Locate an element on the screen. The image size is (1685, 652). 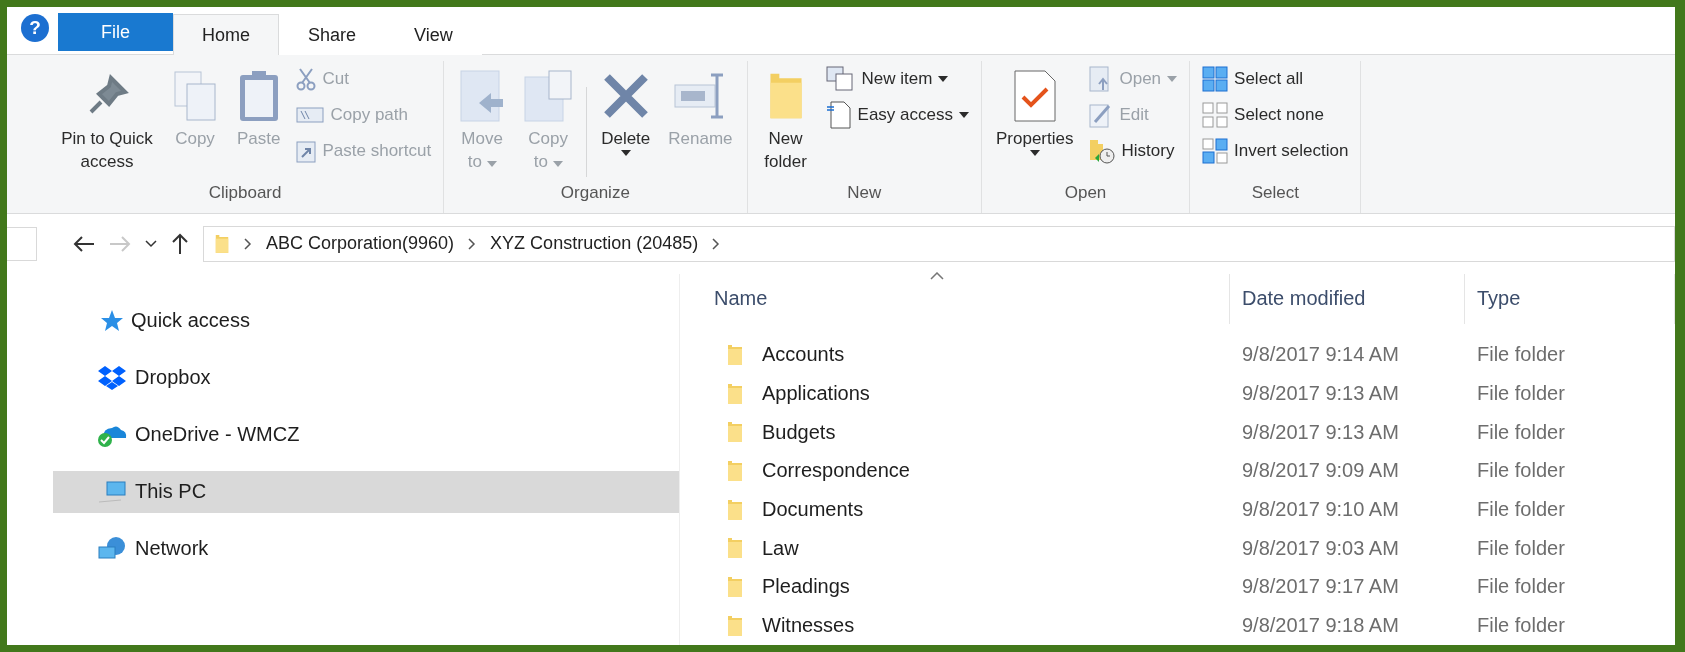
column-header: Type is located at coordinates (1570, 298).